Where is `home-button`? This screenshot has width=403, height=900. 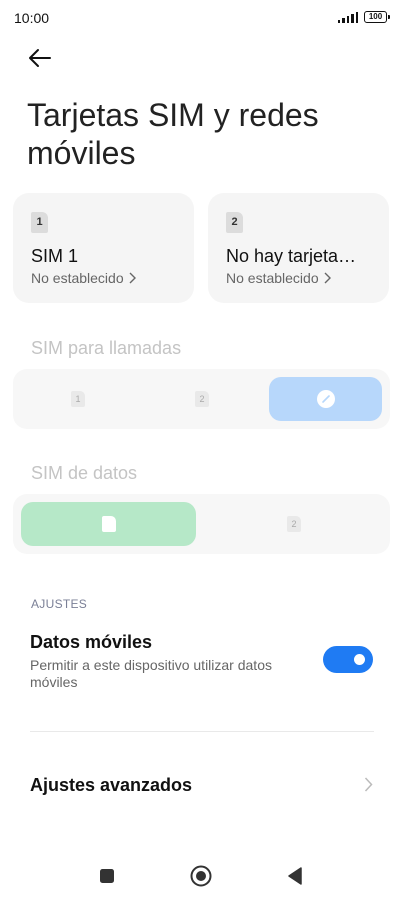
home-button is located at coordinates (201, 878).